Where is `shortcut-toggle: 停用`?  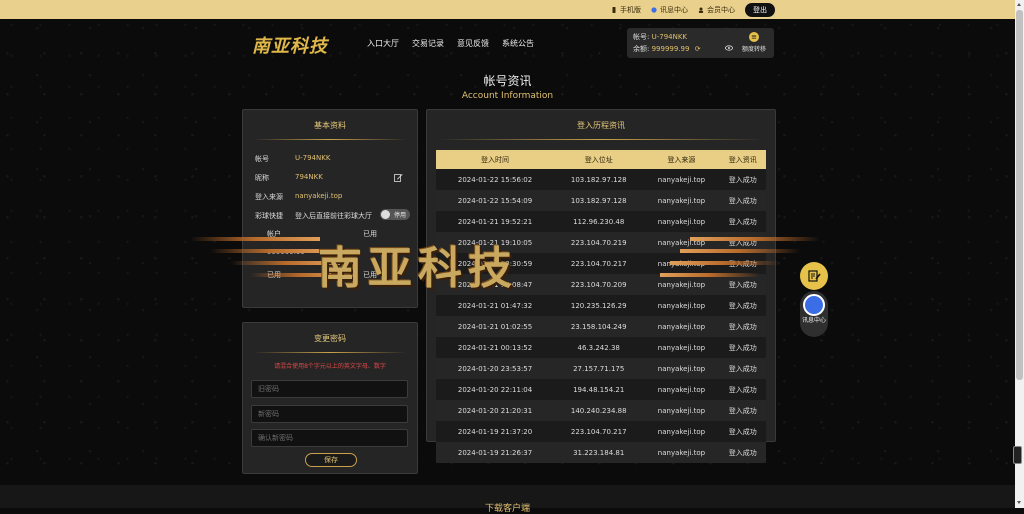 shortcut-toggle: 停用 is located at coordinates (395, 214).